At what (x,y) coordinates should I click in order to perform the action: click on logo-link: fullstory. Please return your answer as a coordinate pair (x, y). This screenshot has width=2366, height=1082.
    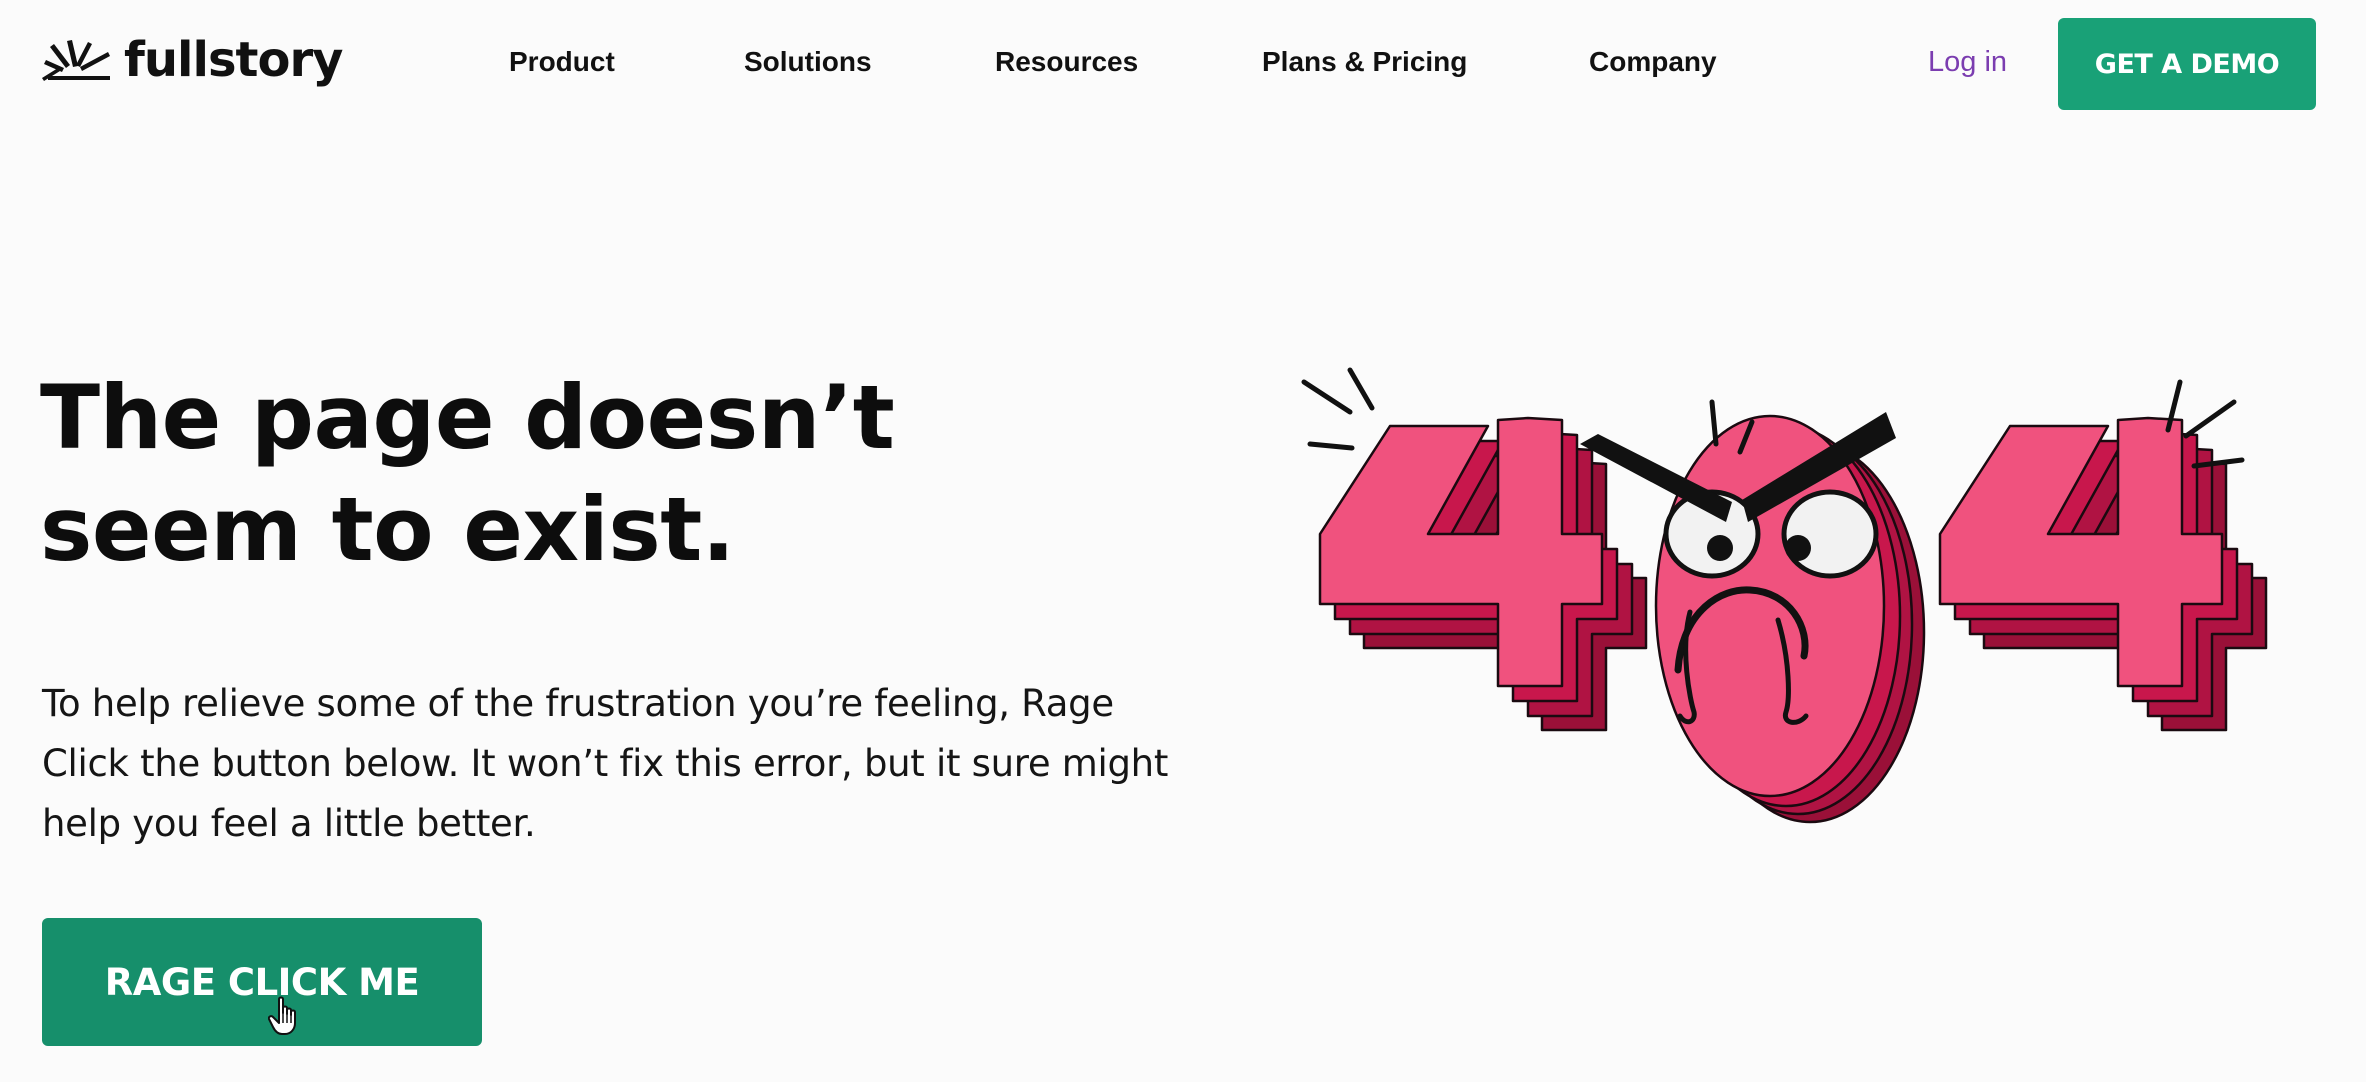
    Looking at the image, I should click on (191, 60).